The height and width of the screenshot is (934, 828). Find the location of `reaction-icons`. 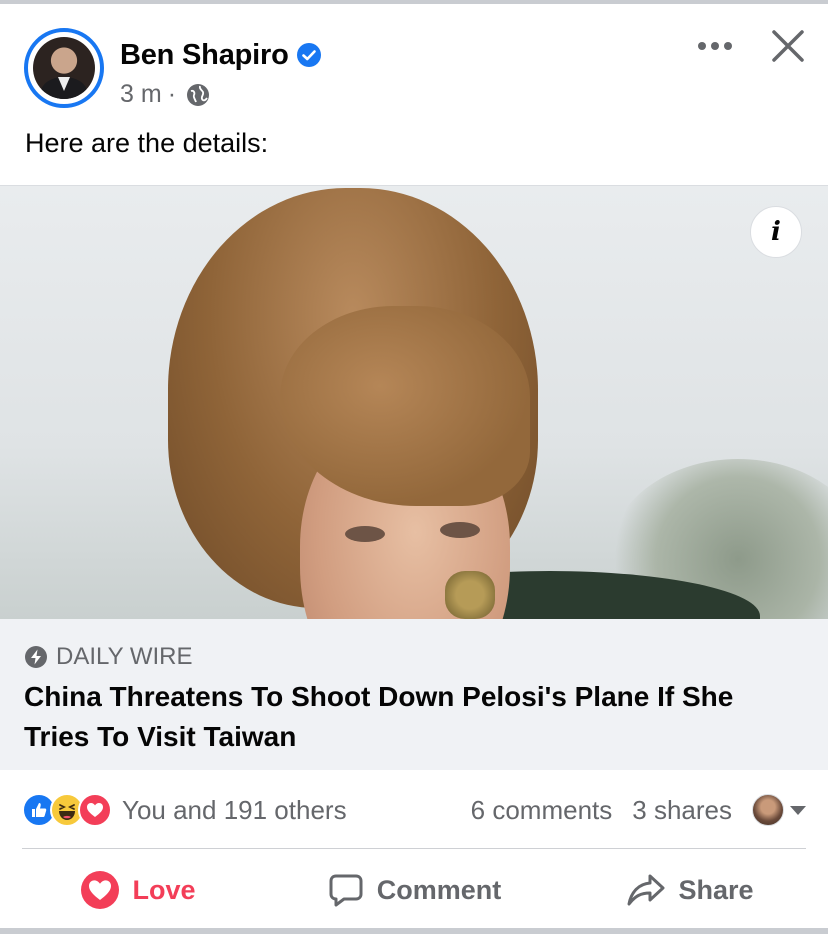

reaction-icons is located at coordinates (67, 810).